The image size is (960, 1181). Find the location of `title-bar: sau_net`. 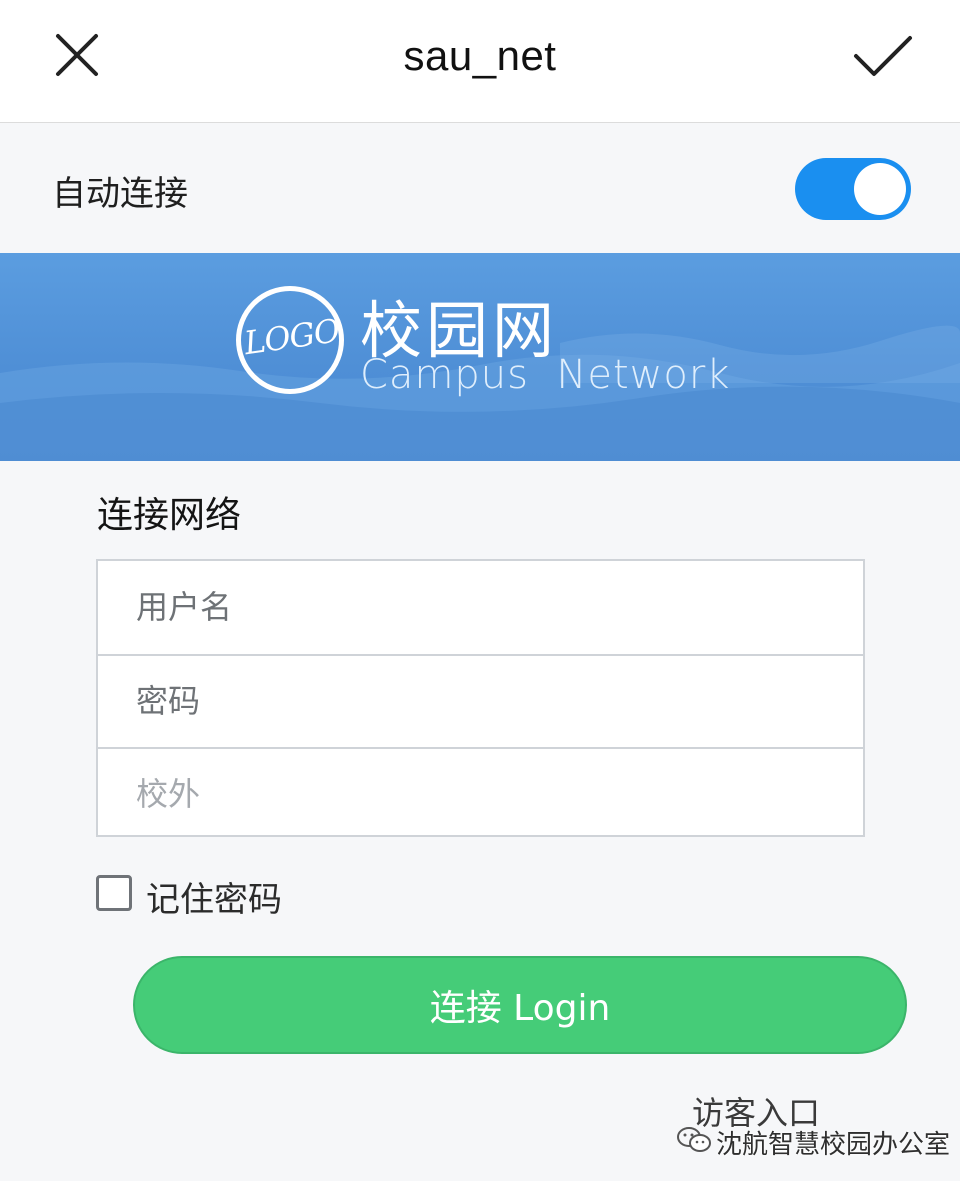

title-bar: sau_net is located at coordinates (480, 61).